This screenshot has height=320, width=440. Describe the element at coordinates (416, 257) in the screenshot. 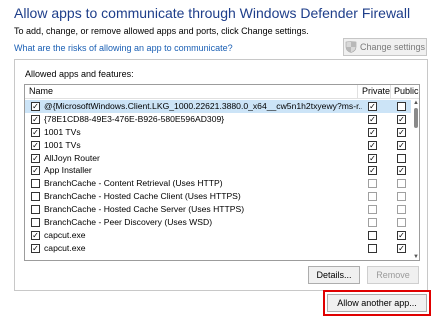

I see `scroll-down-icon: ▼` at that location.